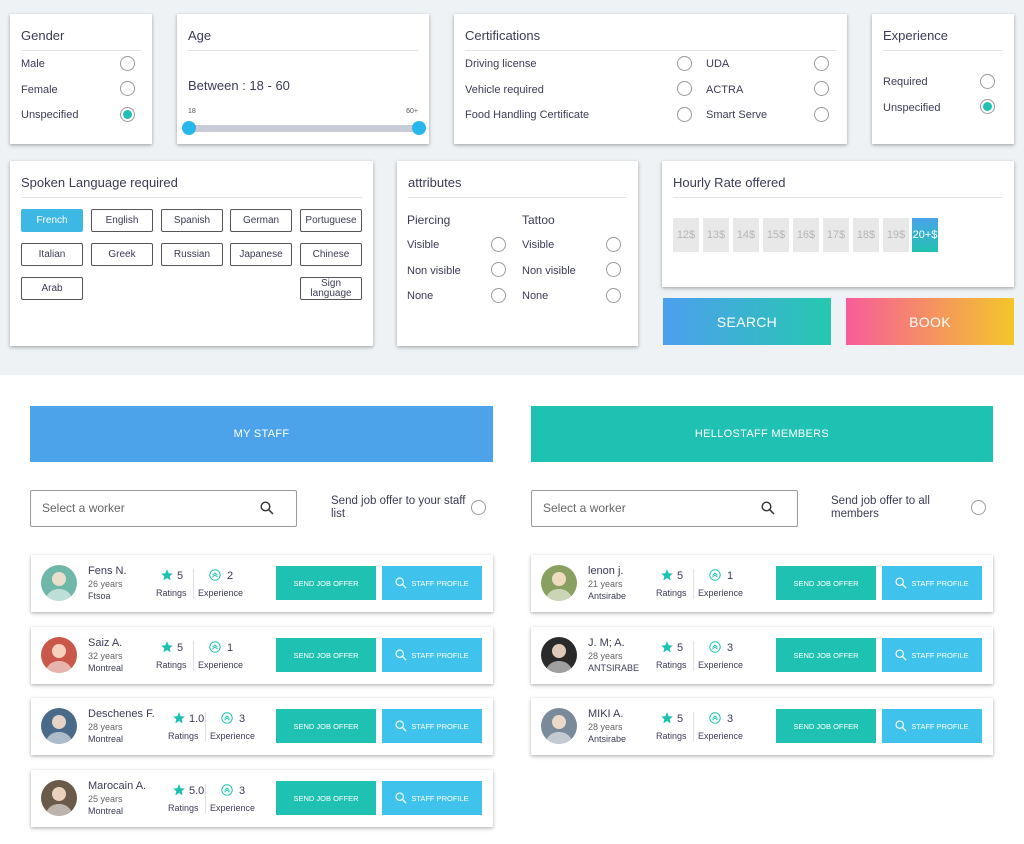 The width and height of the screenshot is (1024, 844). Describe the element at coordinates (684, 63) in the screenshot. I see `cert-radio-driving-license` at that location.